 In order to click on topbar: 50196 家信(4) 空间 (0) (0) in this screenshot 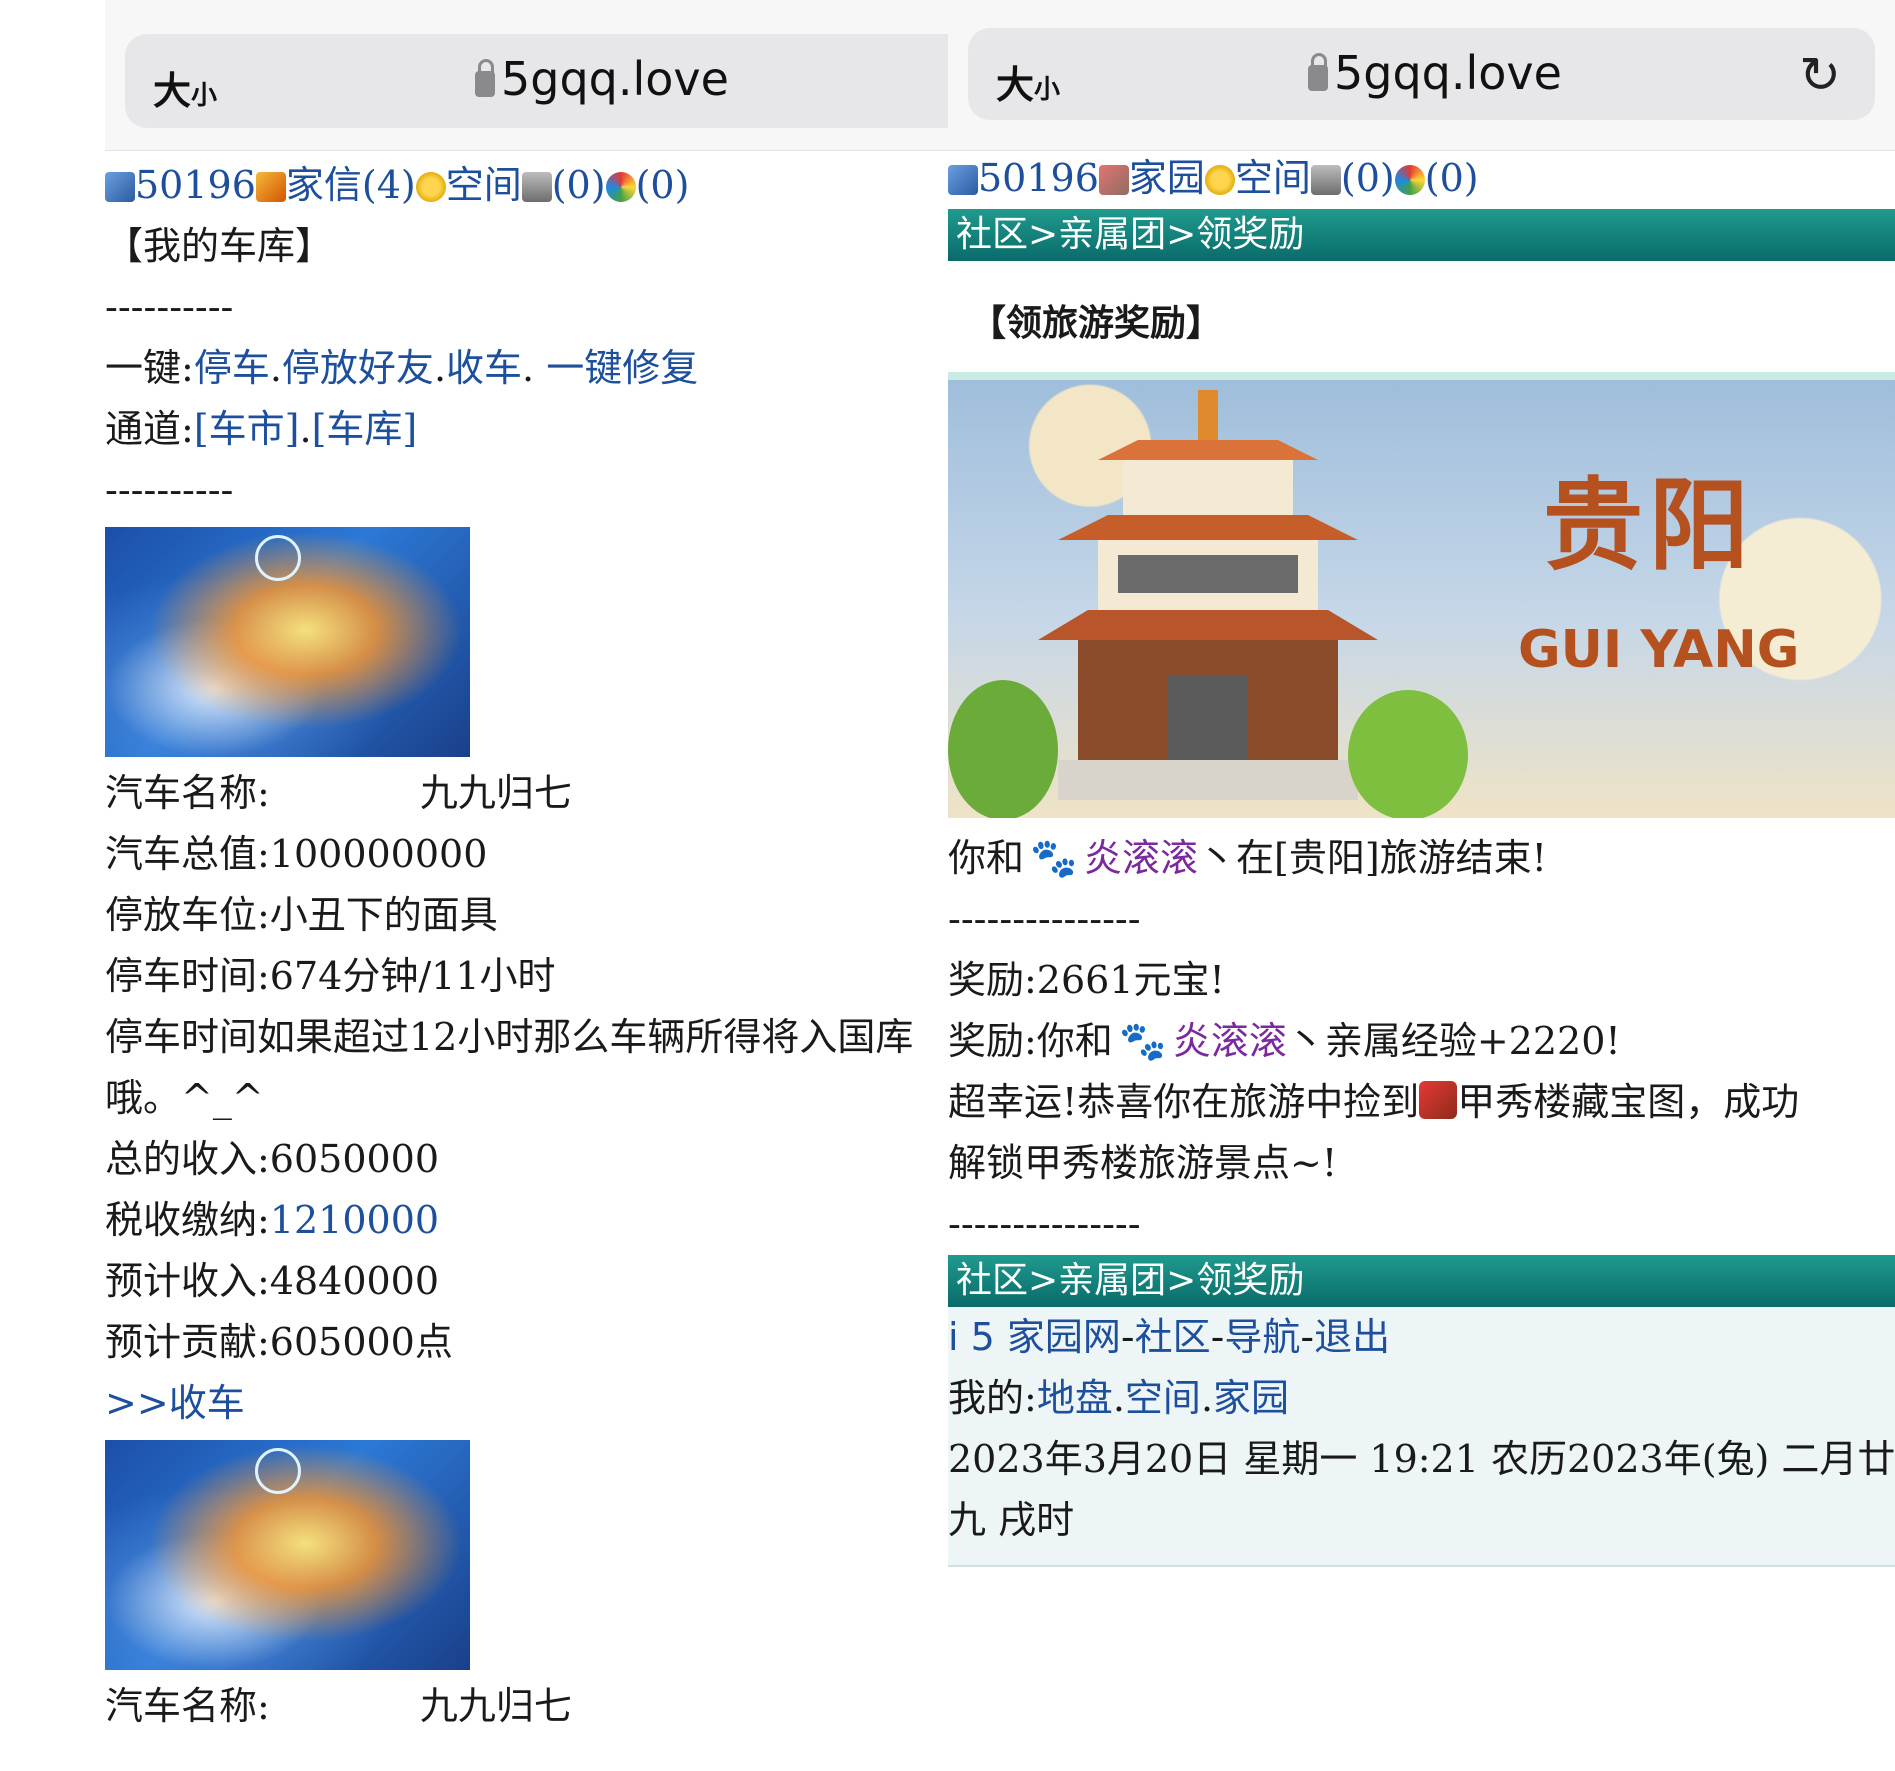, I will do `click(526, 185)`.